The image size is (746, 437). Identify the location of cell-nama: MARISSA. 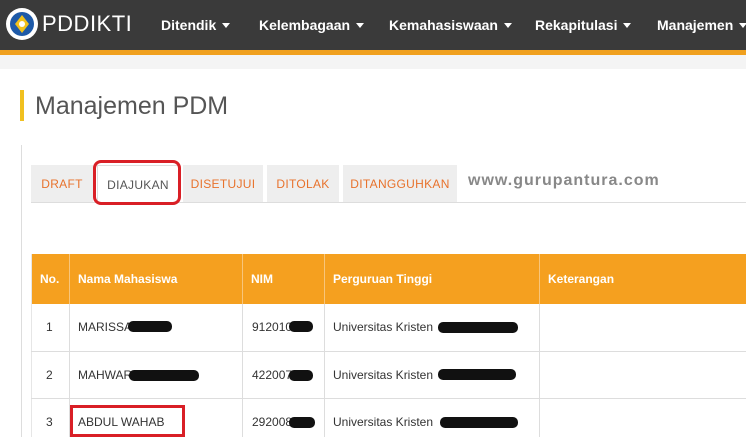
(105, 327).